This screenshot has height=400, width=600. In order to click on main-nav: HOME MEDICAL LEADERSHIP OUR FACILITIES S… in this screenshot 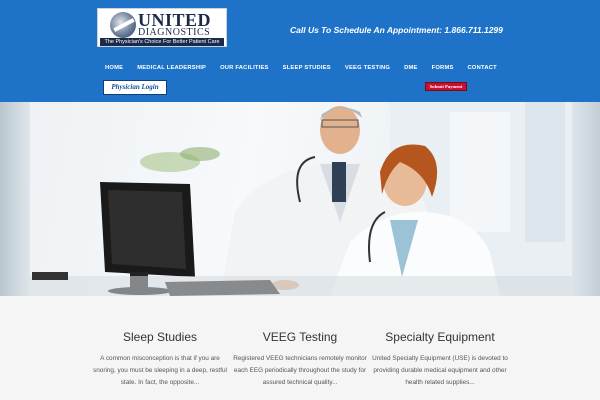, I will do `click(301, 68)`.